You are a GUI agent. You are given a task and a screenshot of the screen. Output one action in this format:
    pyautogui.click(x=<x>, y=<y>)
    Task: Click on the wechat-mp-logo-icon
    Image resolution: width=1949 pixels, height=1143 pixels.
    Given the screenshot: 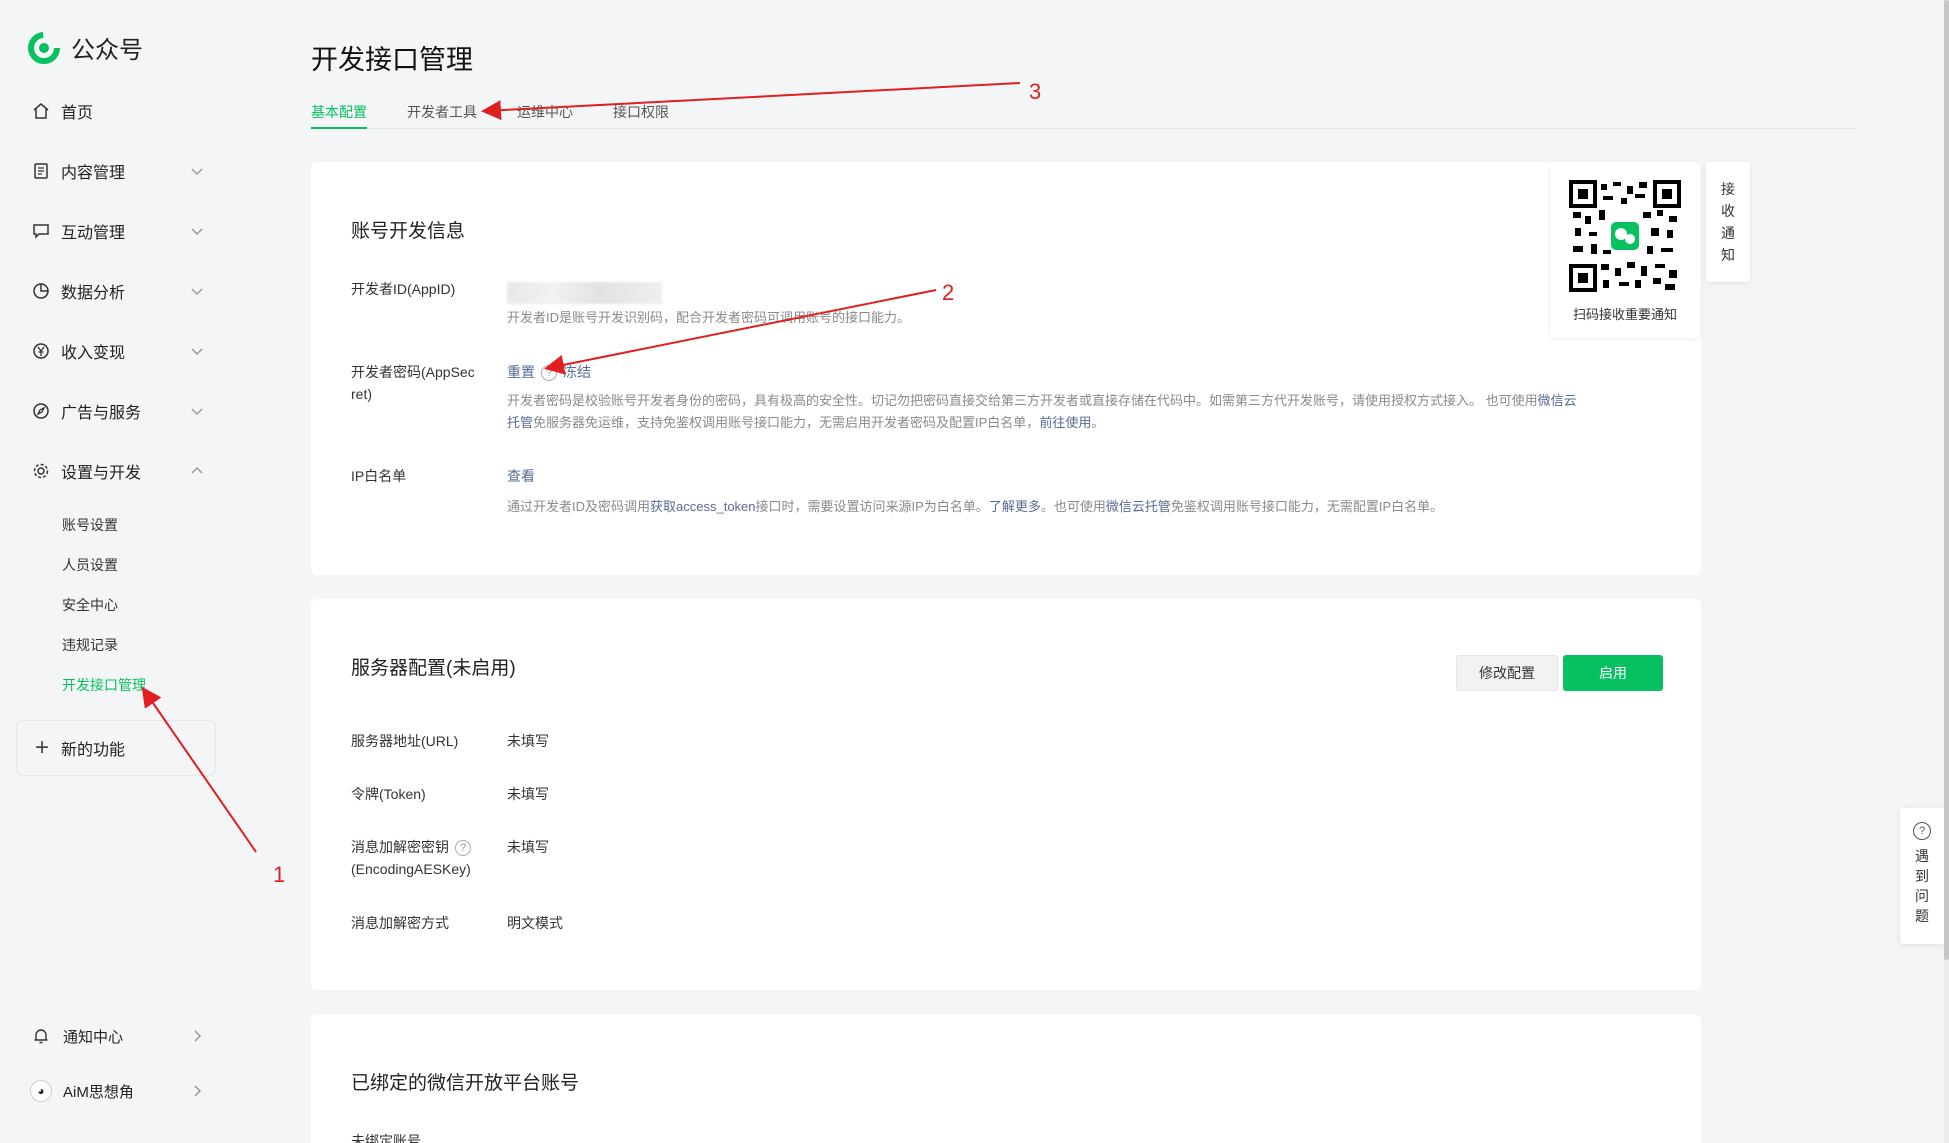 What is the action you would take?
    pyautogui.click(x=44, y=47)
    